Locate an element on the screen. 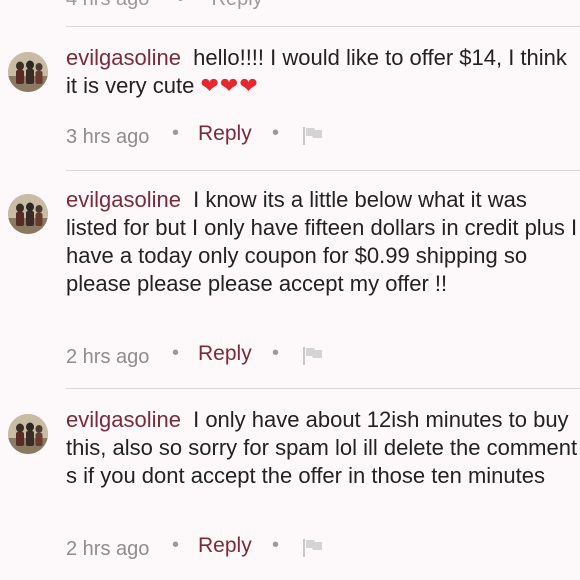 This screenshot has width=580, height=580. heart-emoji-icon: ❤❤❤ is located at coordinates (229, 85).